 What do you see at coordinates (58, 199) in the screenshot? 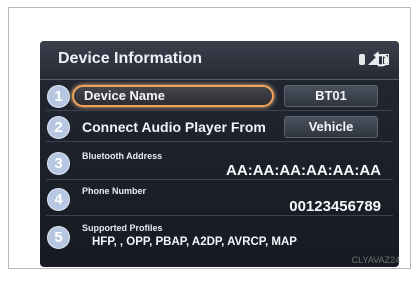
I see `badge-4: 4` at bounding box center [58, 199].